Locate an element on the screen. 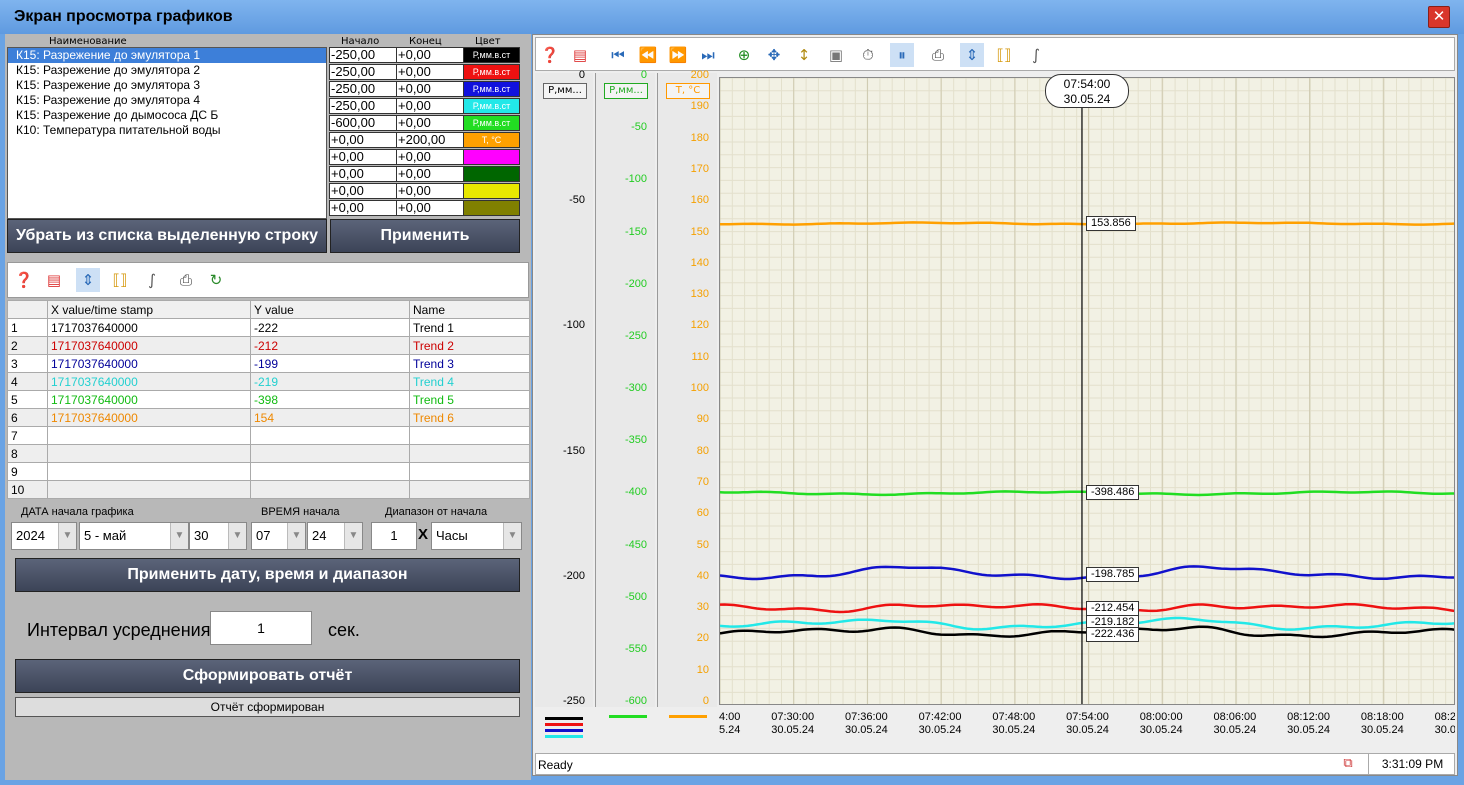 This screenshot has width=1464, height=785. row-number: 7 is located at coordinates (27, 435).